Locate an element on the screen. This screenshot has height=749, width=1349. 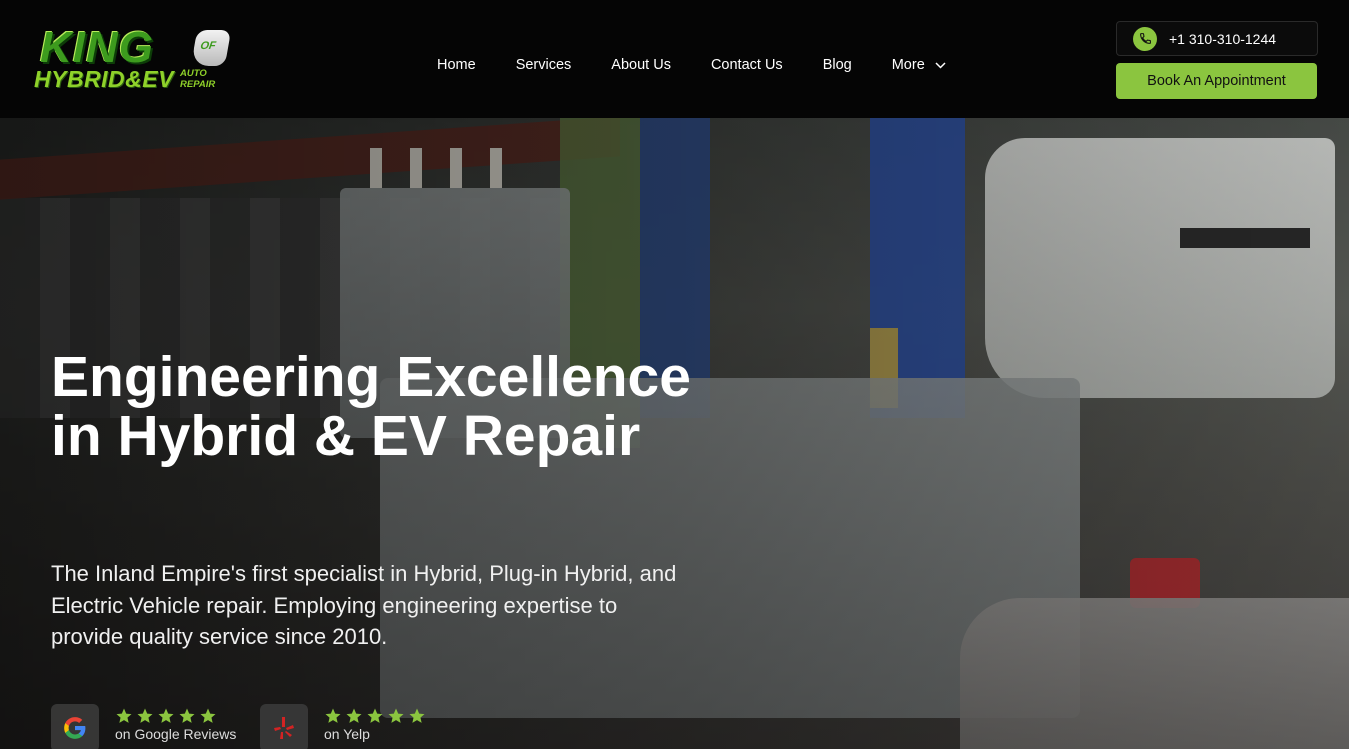
nav-more-label: More is located at coordinates (908, 65).